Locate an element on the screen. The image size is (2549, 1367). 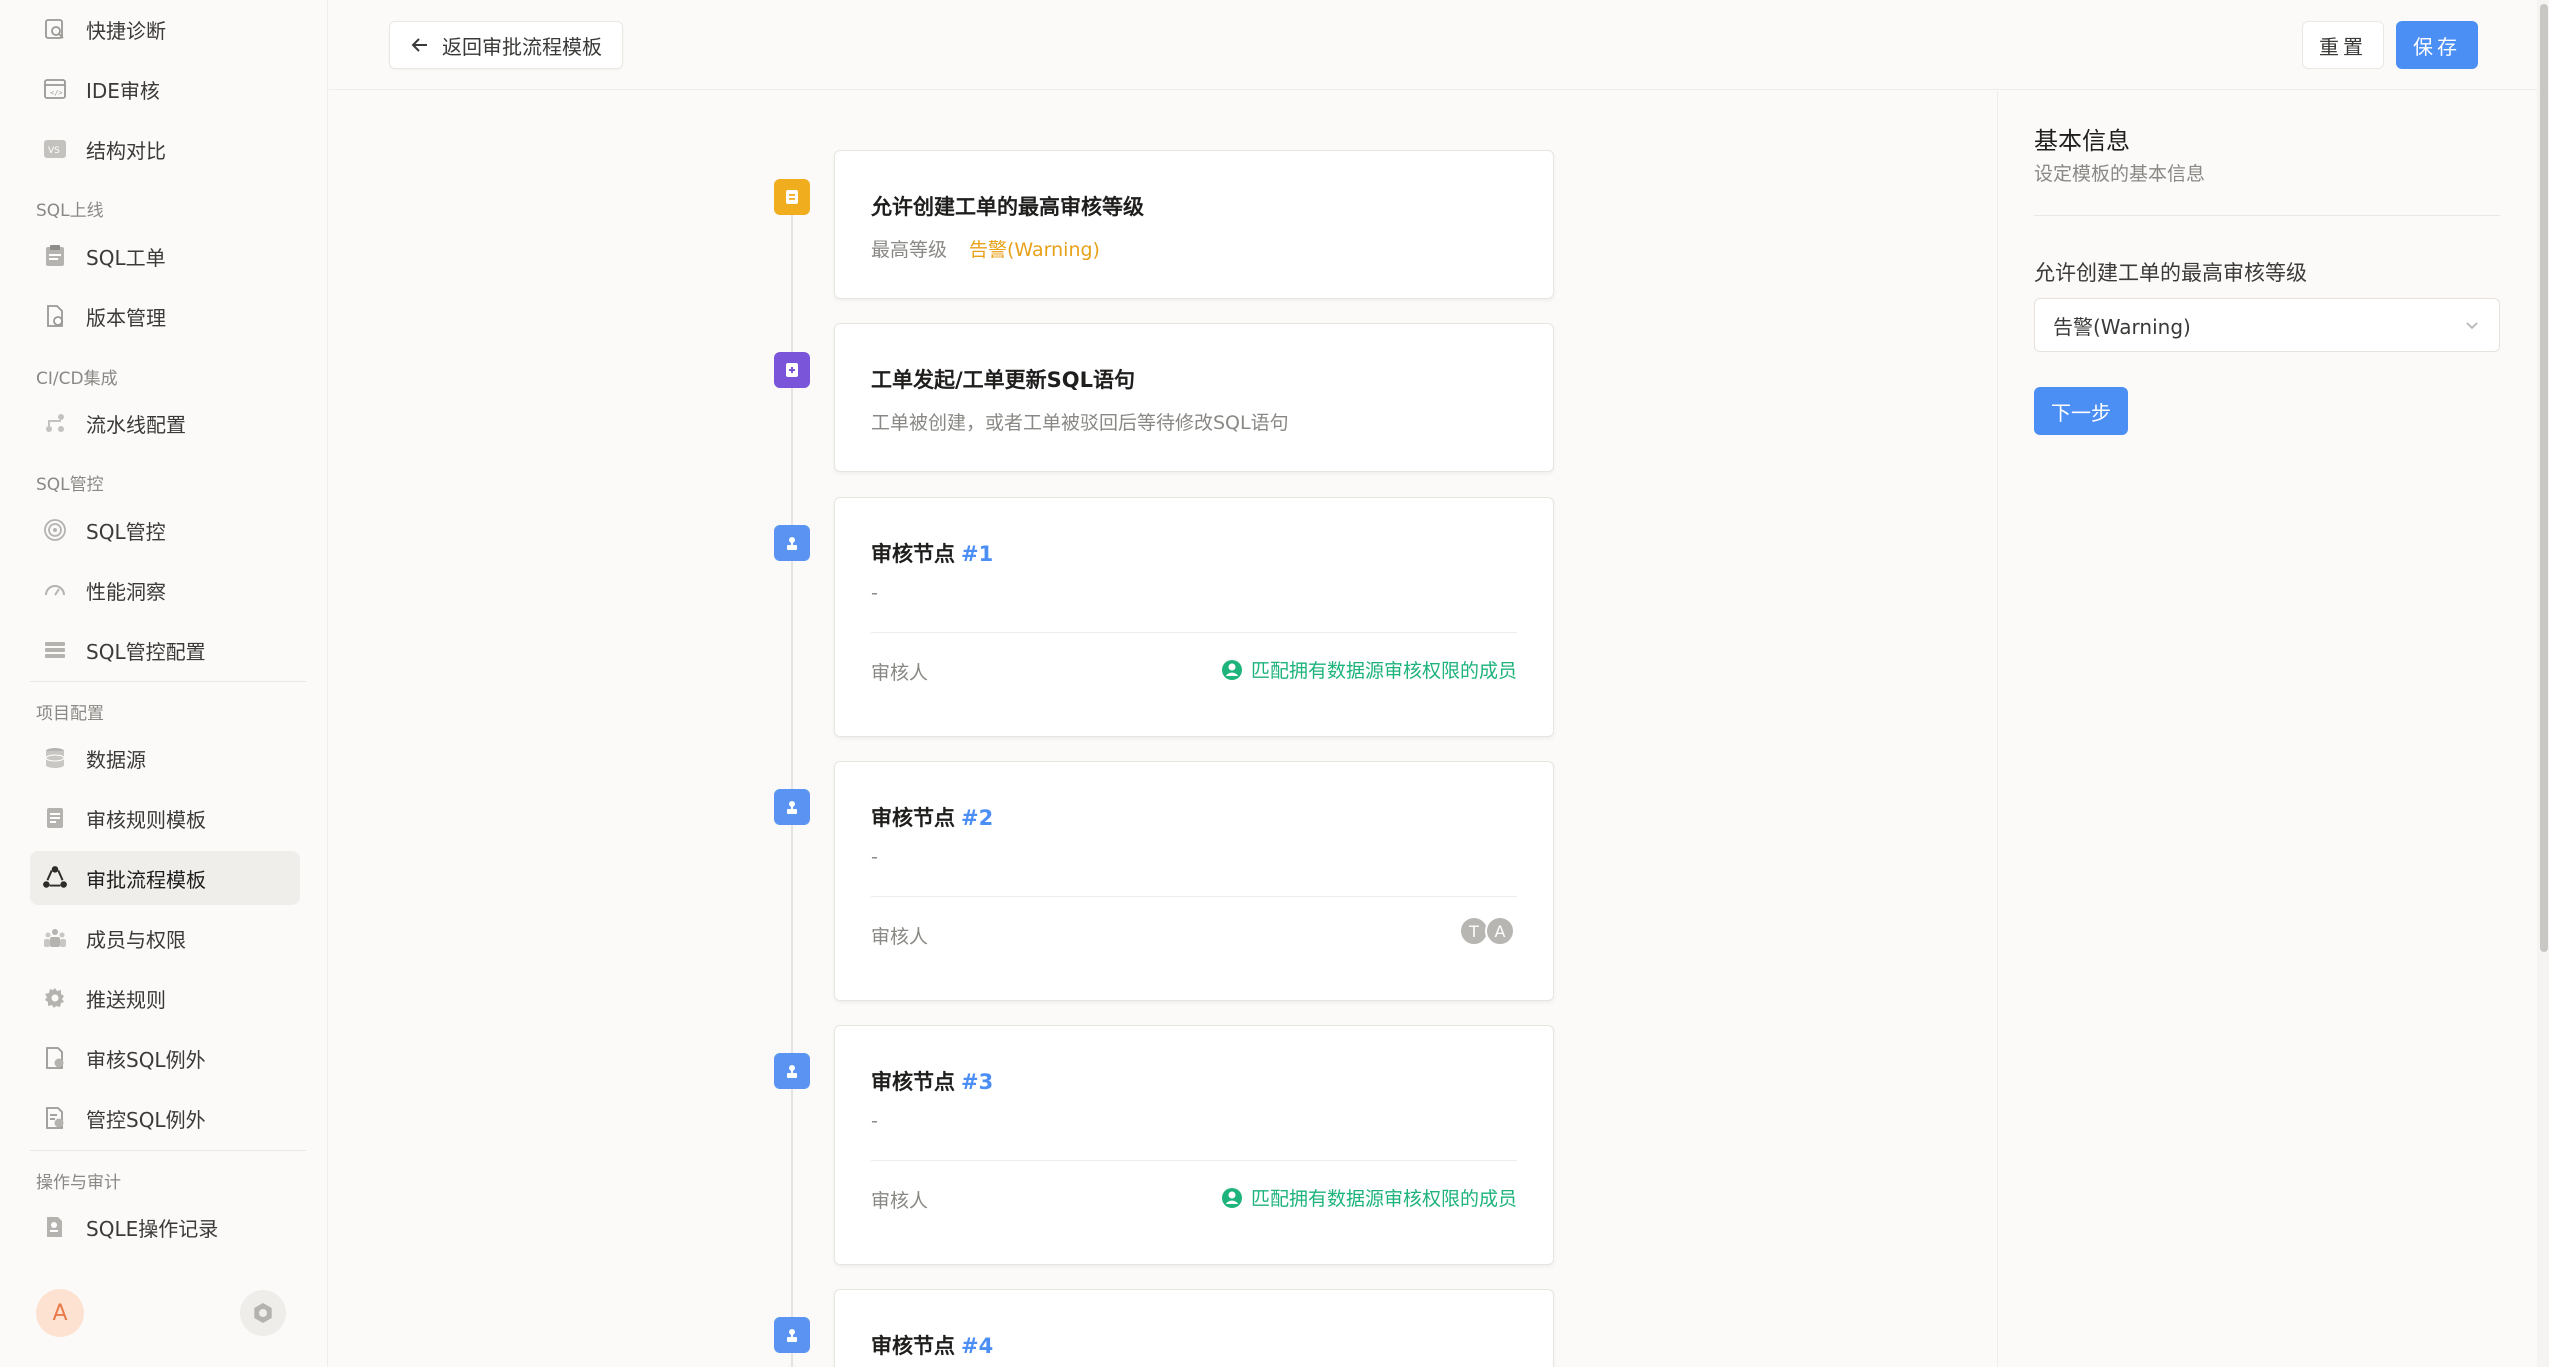
sidebar-item-push-rules: 推送规则 is located at coordinates (165, 998).